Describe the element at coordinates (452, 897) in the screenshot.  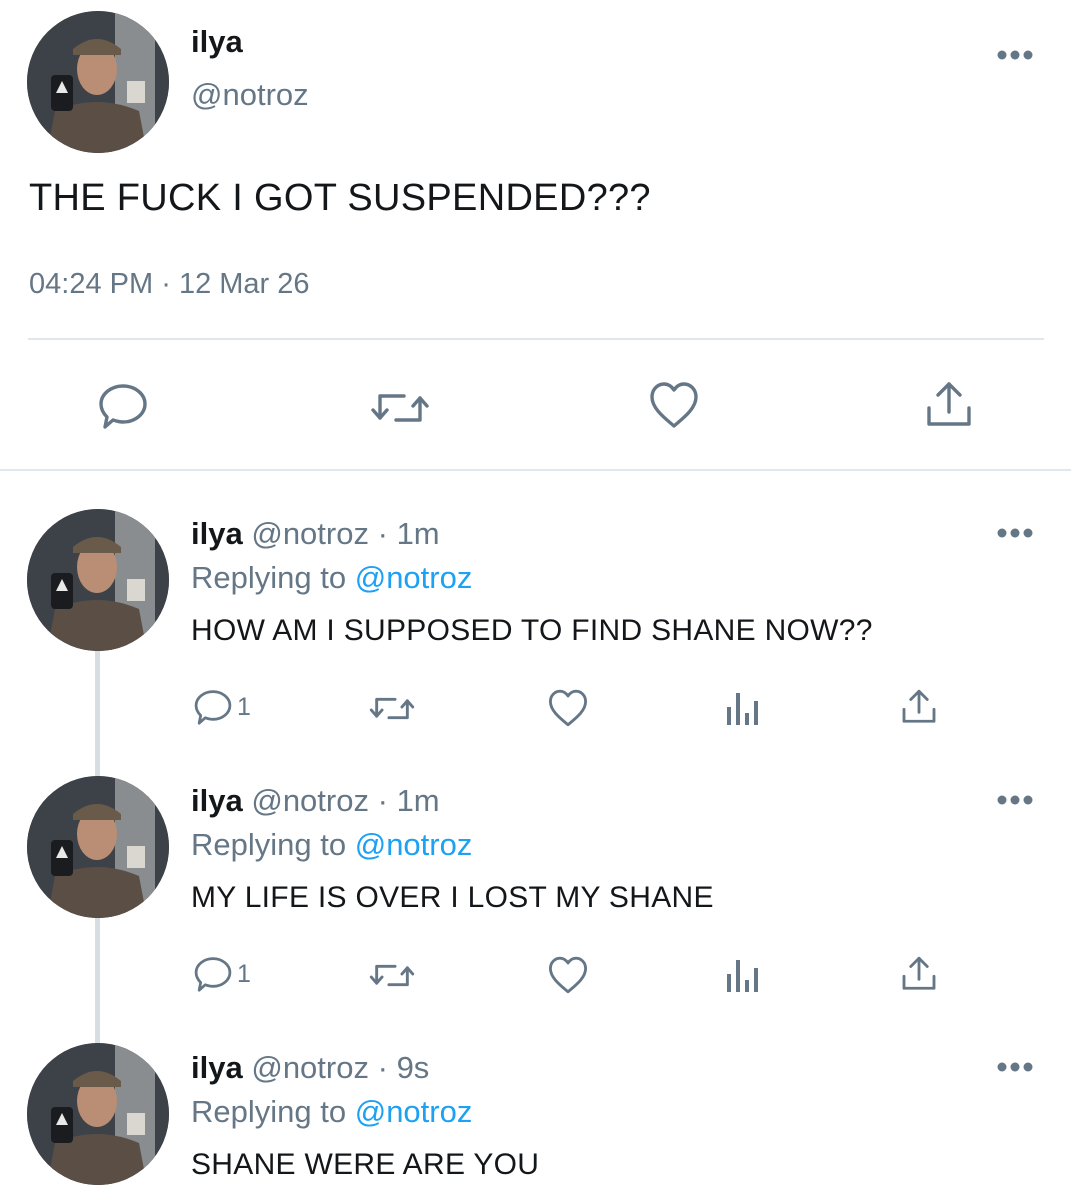
I see `reply-text: MY LIFE IS OVER I LOST MY SHANE` at that location.